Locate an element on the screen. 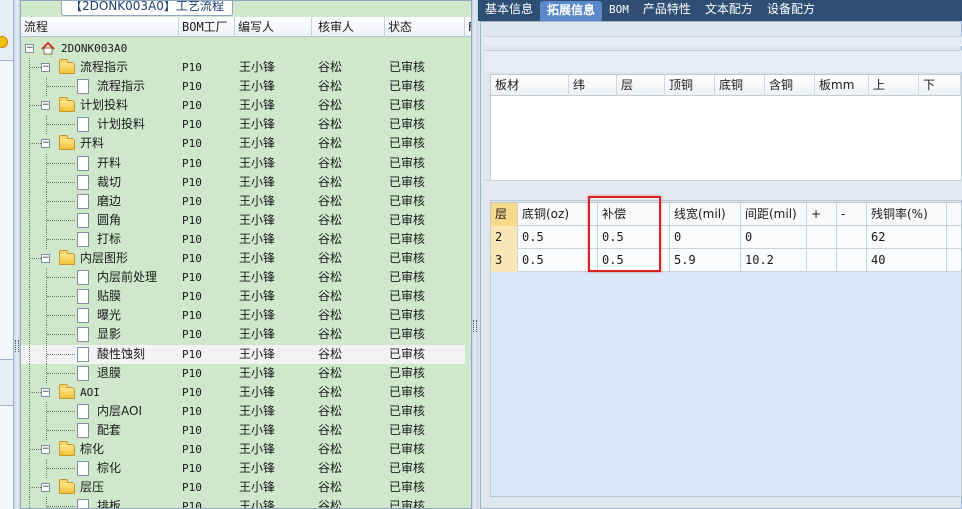 This screenshot has width=962, height=509. board-grid-col-header: 板mm is located at coordinates (842, 85).